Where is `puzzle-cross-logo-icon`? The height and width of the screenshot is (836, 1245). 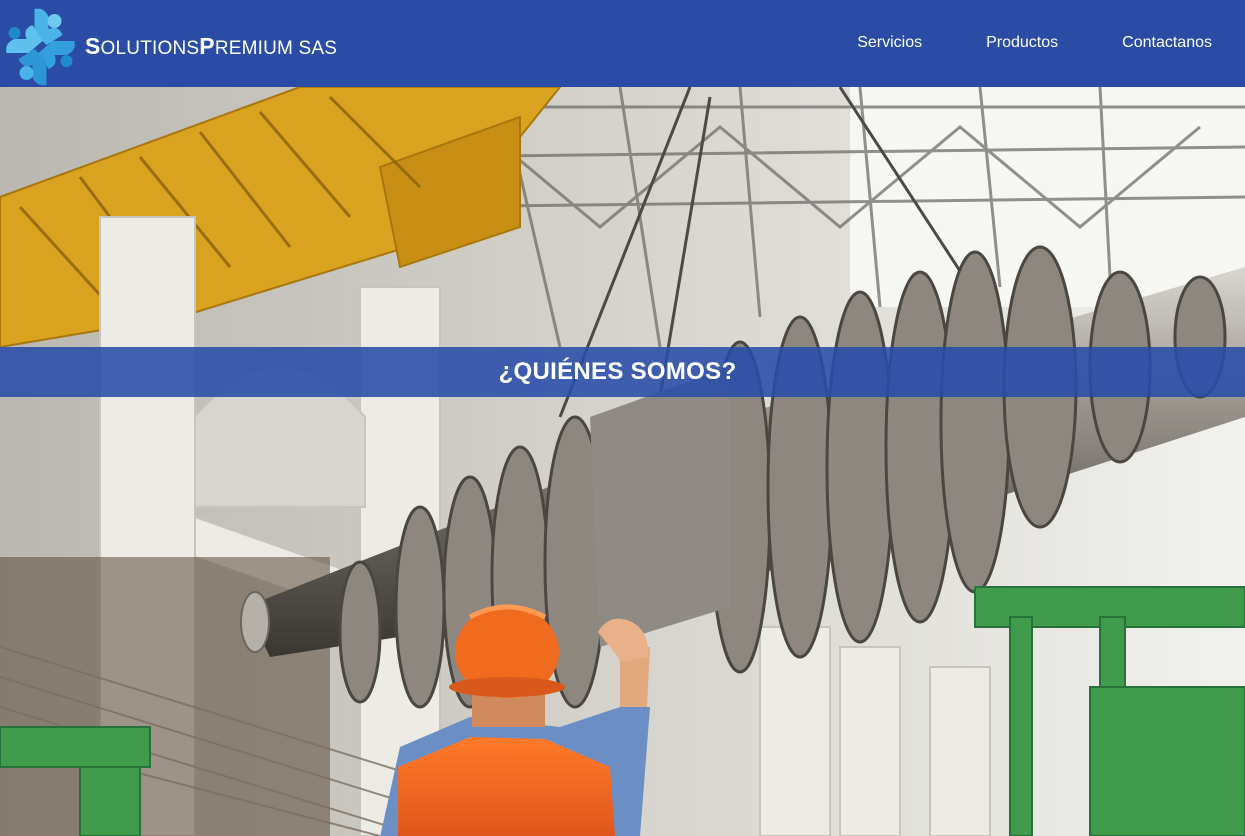 puzzle-cross-logo-icon is located at coordinates (40, 47).